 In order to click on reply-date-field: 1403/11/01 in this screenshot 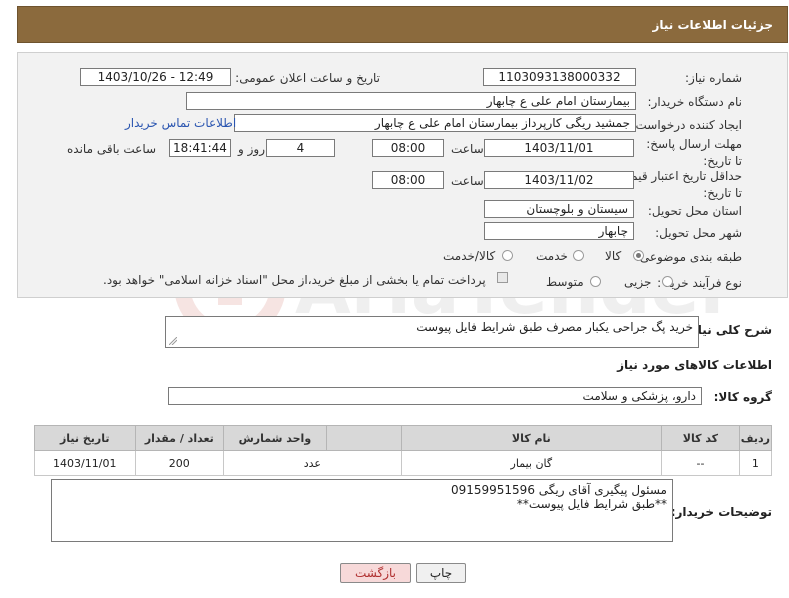, I will do `click(559, 148)`.